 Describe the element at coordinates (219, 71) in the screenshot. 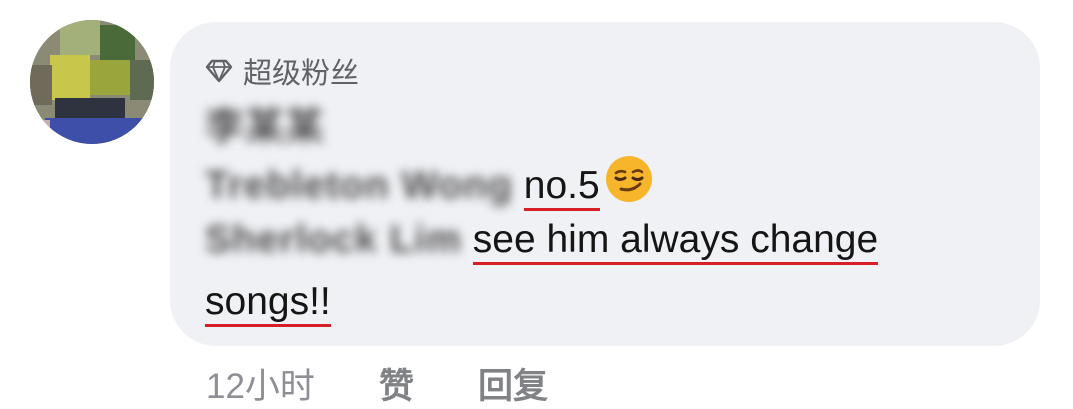

I see `diamond-icon` at that location.